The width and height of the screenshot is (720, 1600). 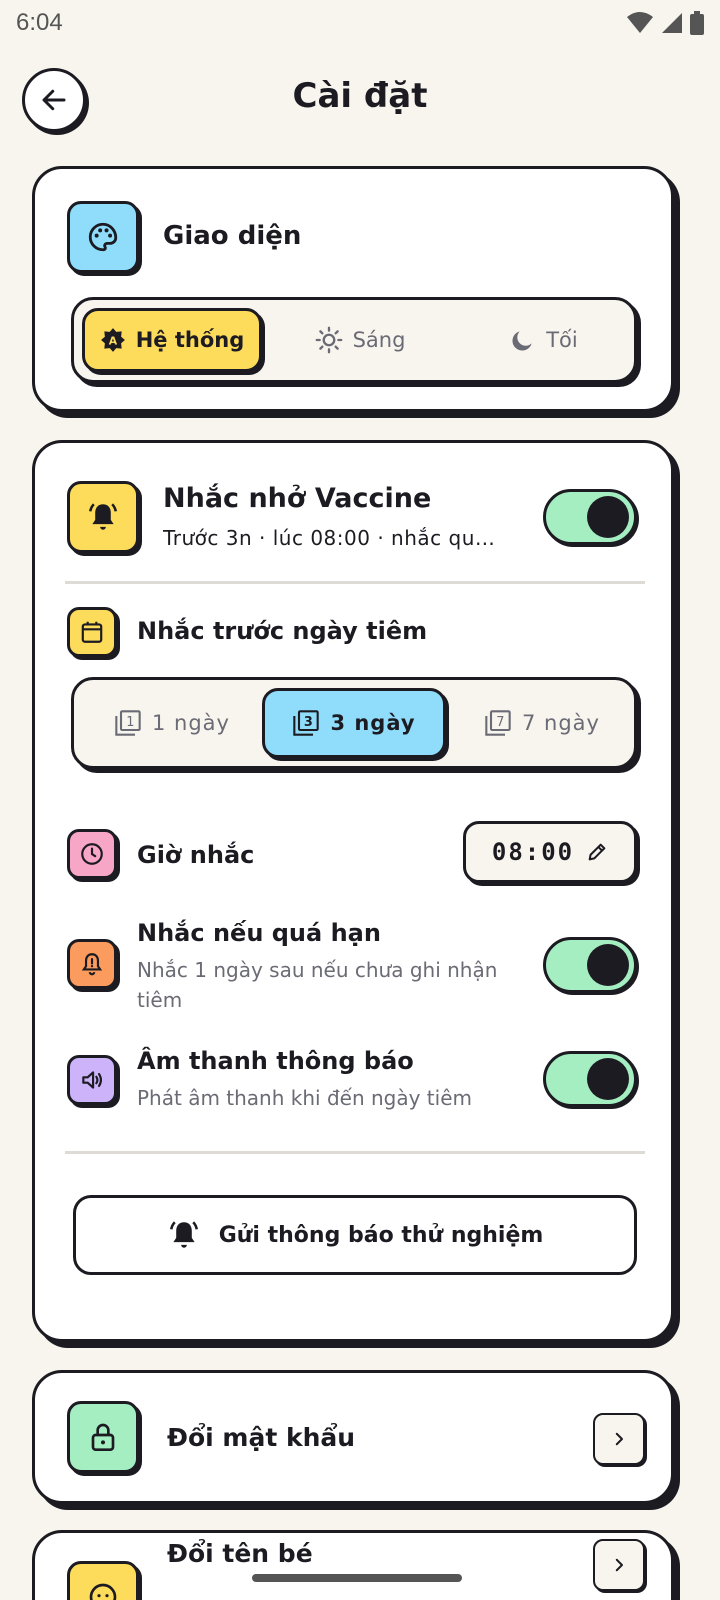 What do you see at coordinates (39, 22) in the screenshot?
I see `status-time: 6:04` at bounding box center [39, 22].